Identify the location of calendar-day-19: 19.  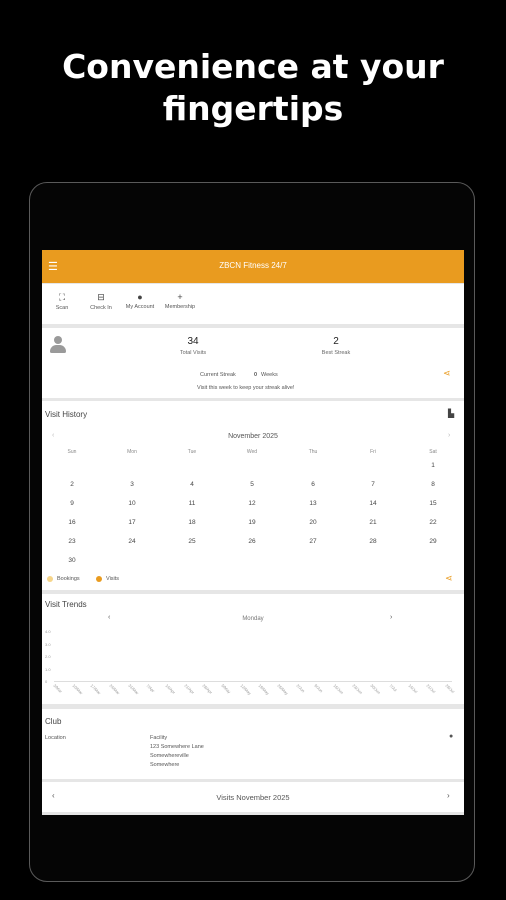
(252, 522).